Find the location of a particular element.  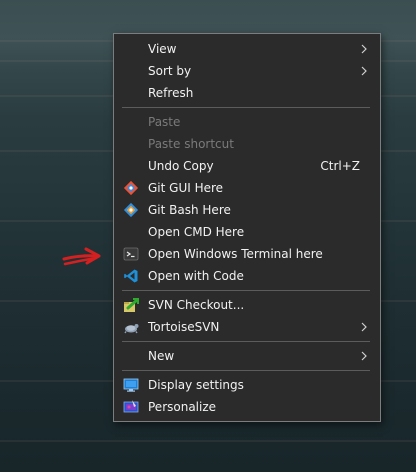

menu-item-label: TortoiseSVN is located at coordinates (184, 327).